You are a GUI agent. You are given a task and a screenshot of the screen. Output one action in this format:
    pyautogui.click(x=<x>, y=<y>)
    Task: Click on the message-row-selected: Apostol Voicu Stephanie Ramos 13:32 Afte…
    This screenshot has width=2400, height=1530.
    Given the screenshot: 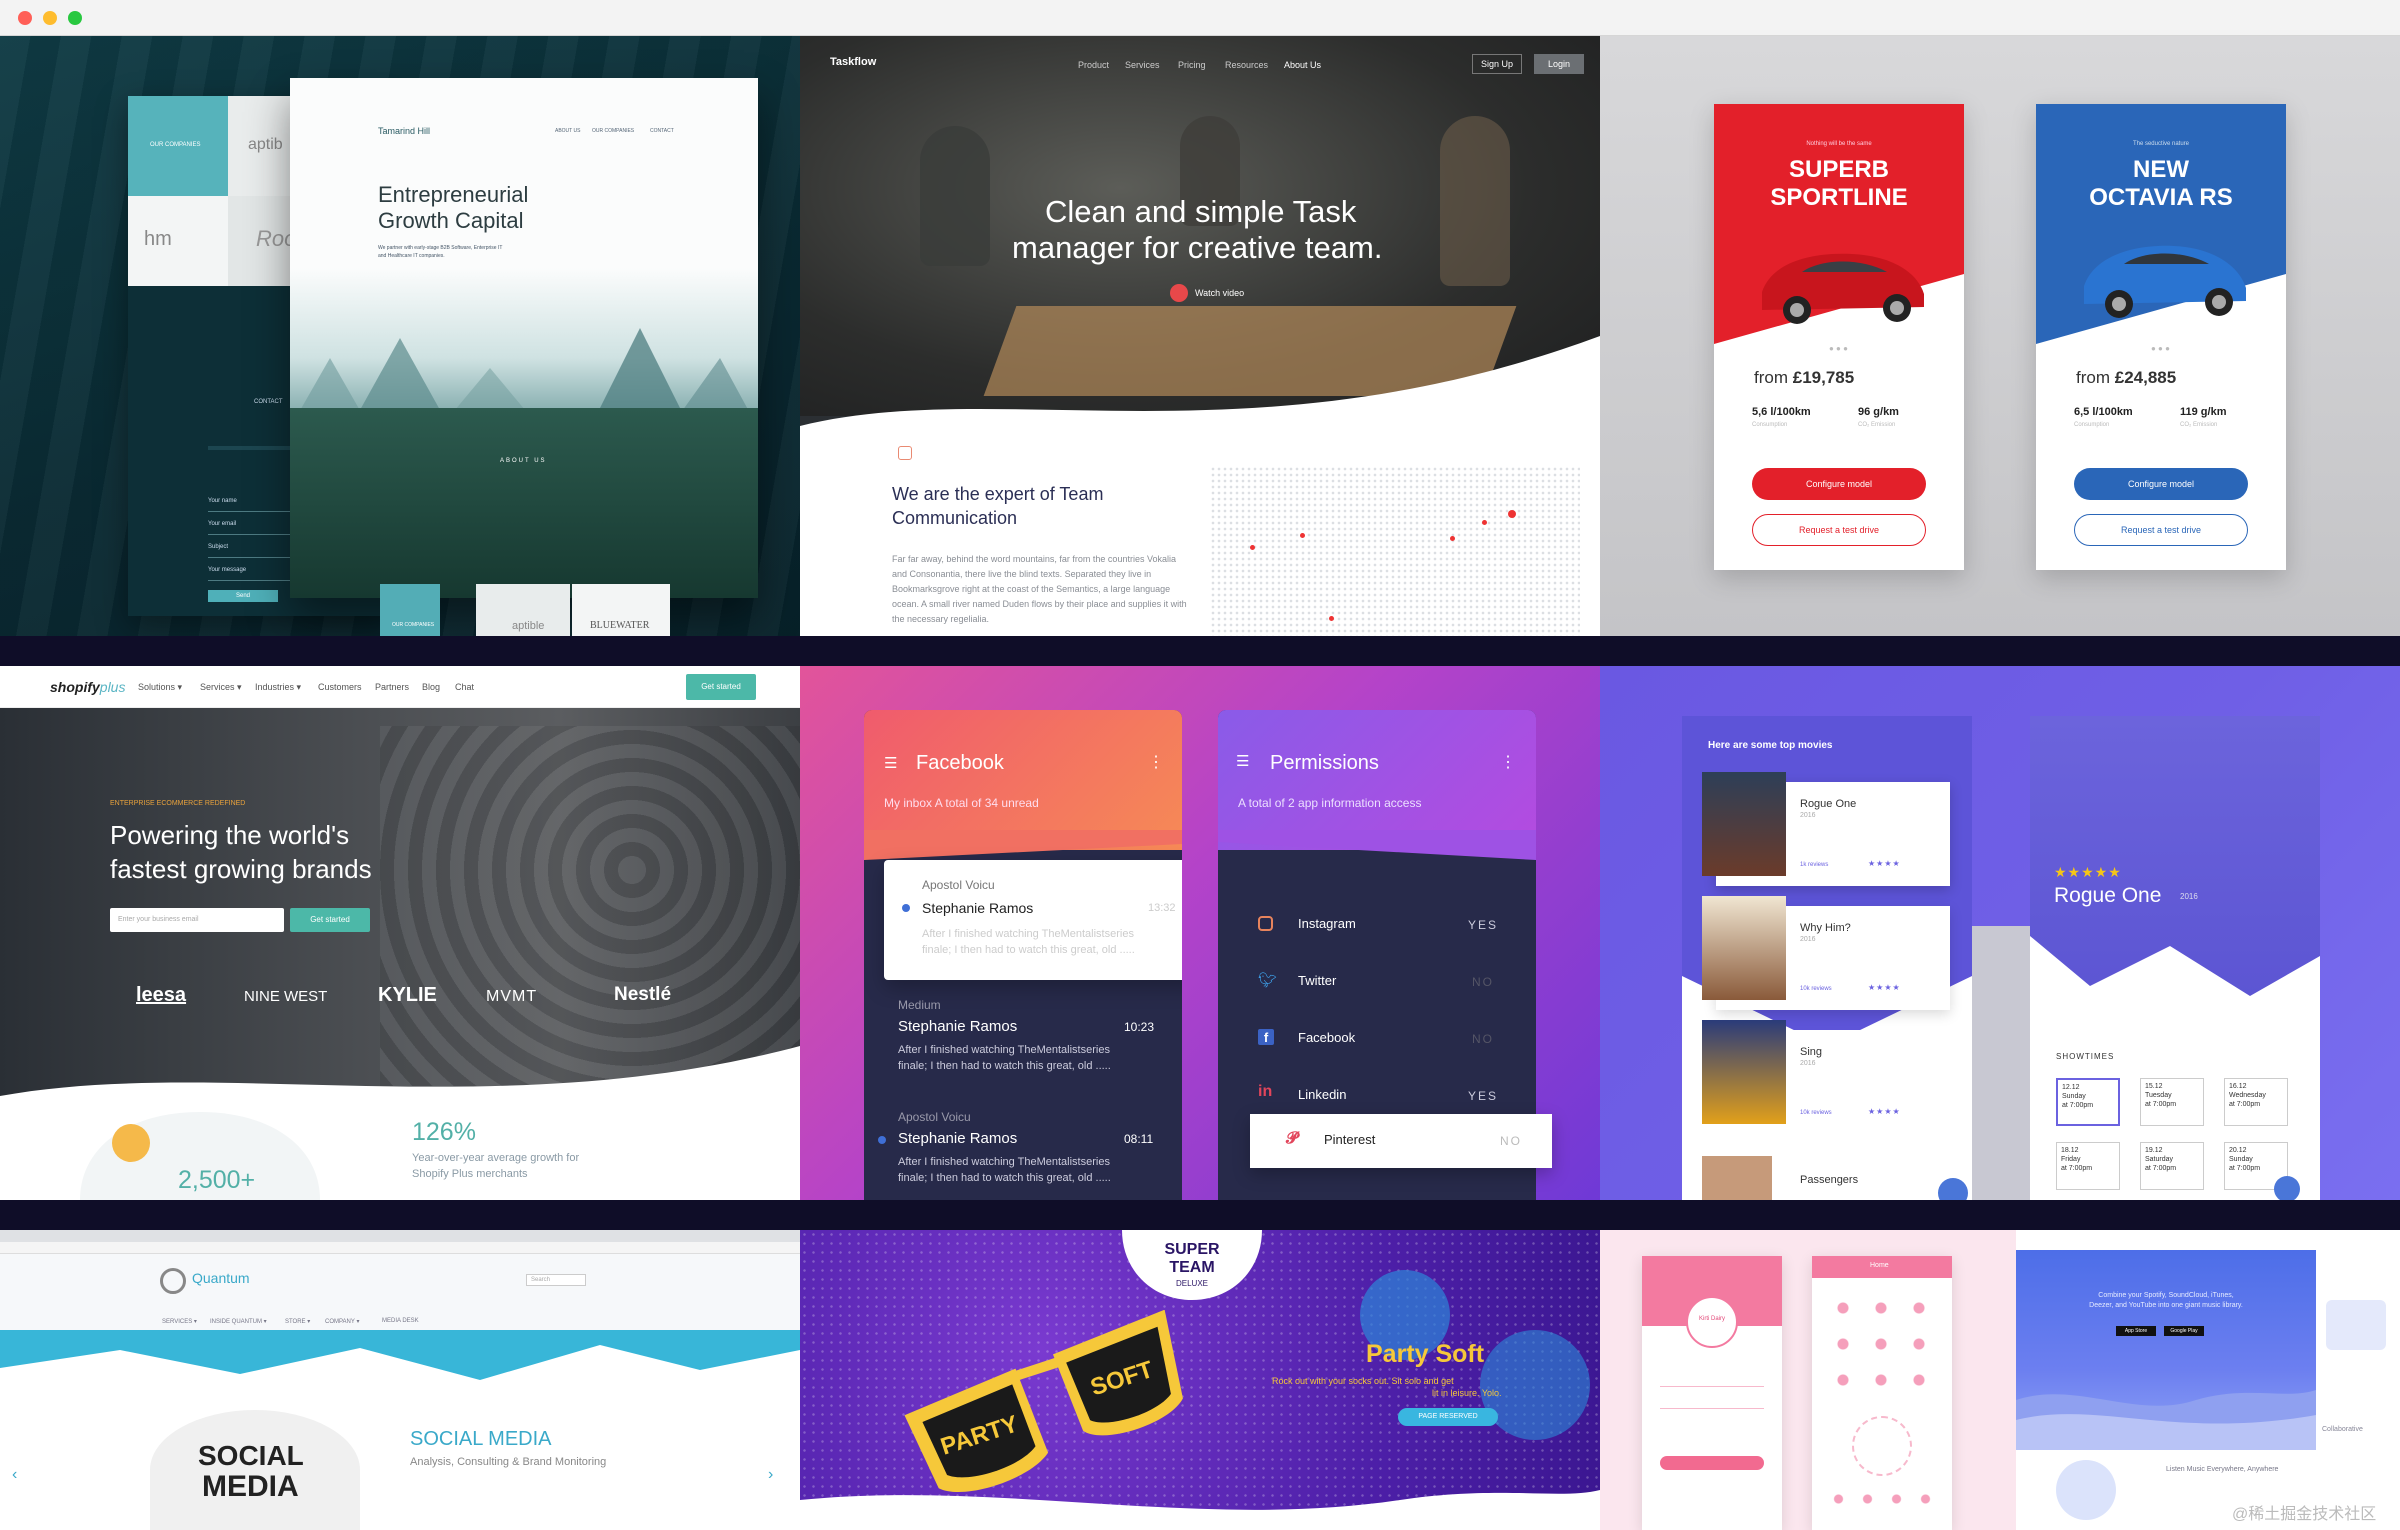 What is the action you would take?
    pyautogui.click(x=1033, y=920)
    